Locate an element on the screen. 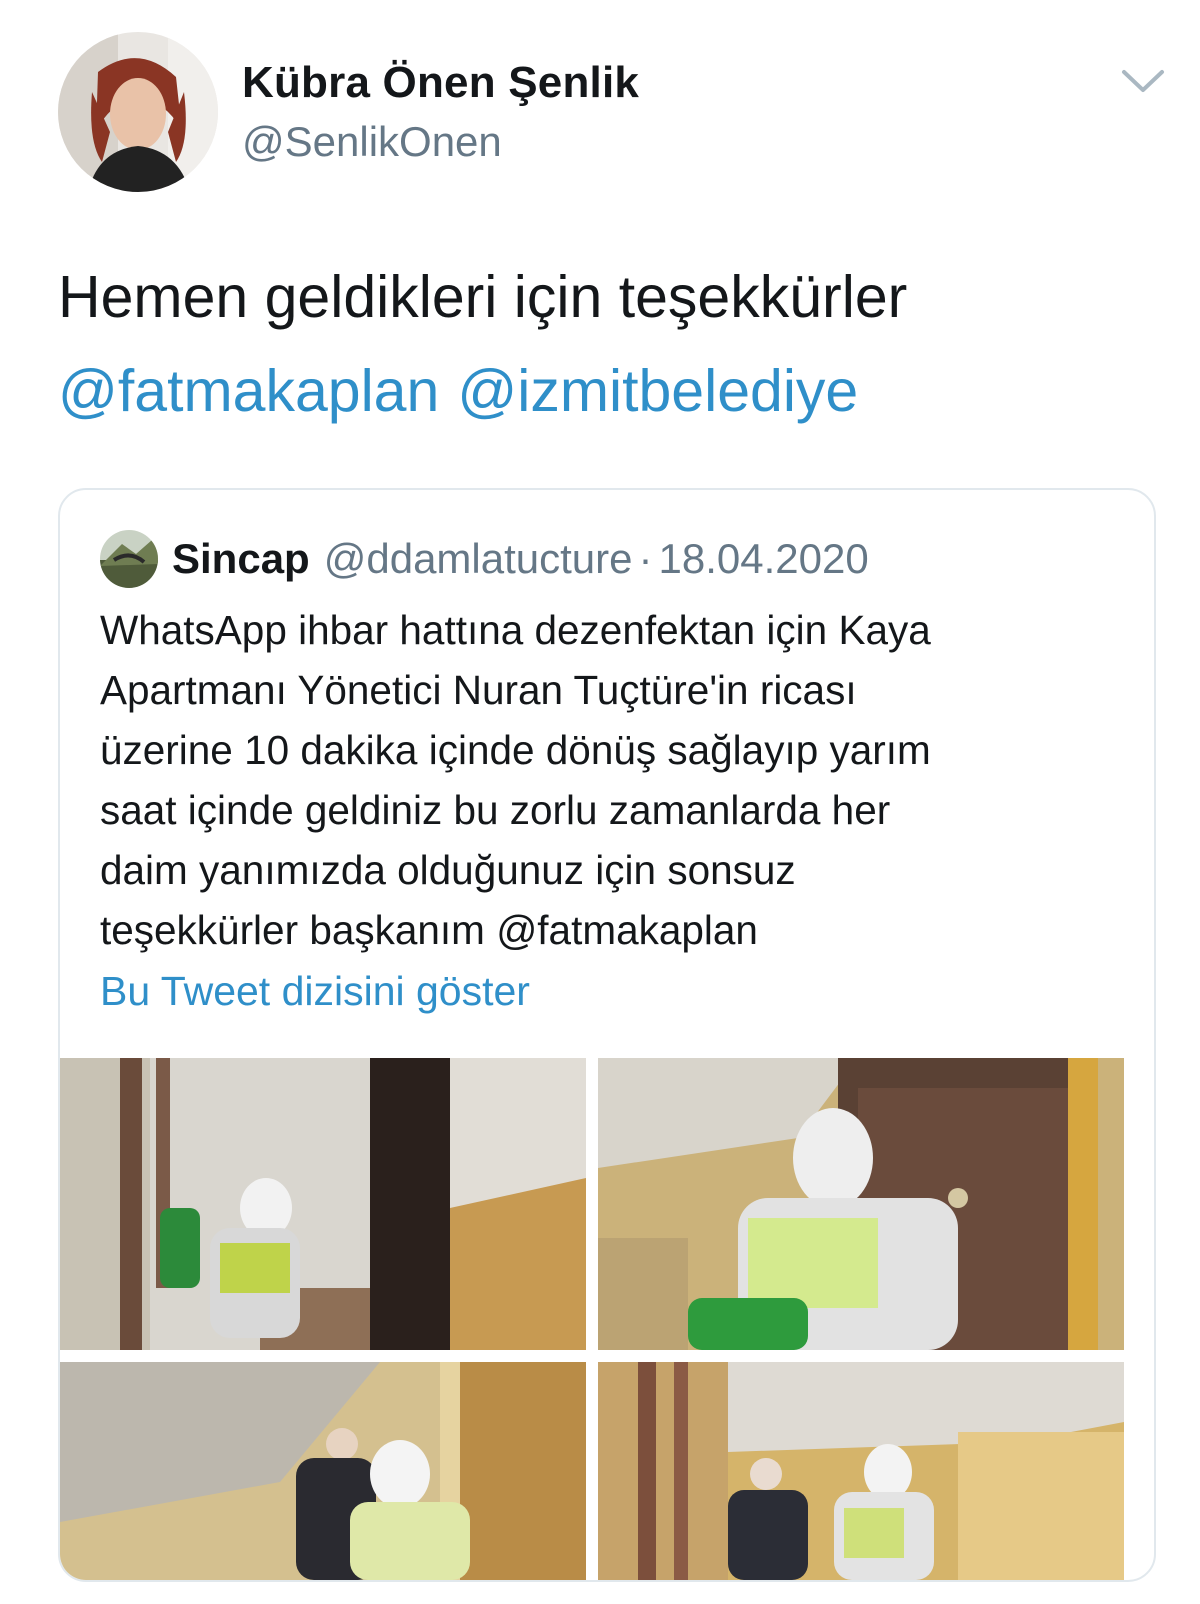  quoted-author-avatar is located at coordinates (129, 559).